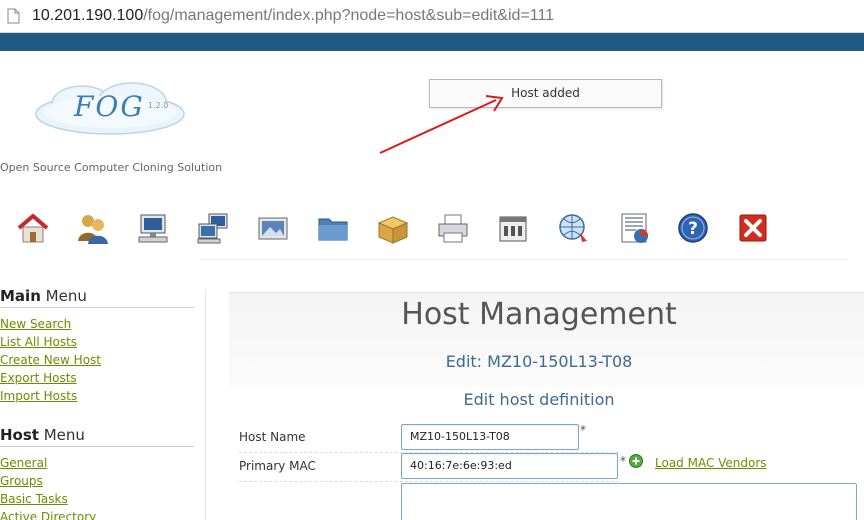 The height and width of the screenshot is (520, 864). I want to click on main-toolbar: ?, so click(425, 230).